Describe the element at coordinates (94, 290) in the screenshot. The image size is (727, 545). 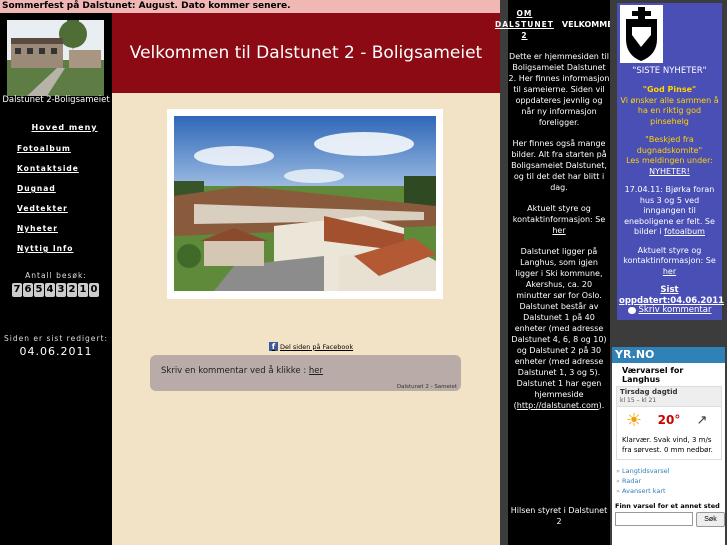
I see `counter-digit: 0` at that location.